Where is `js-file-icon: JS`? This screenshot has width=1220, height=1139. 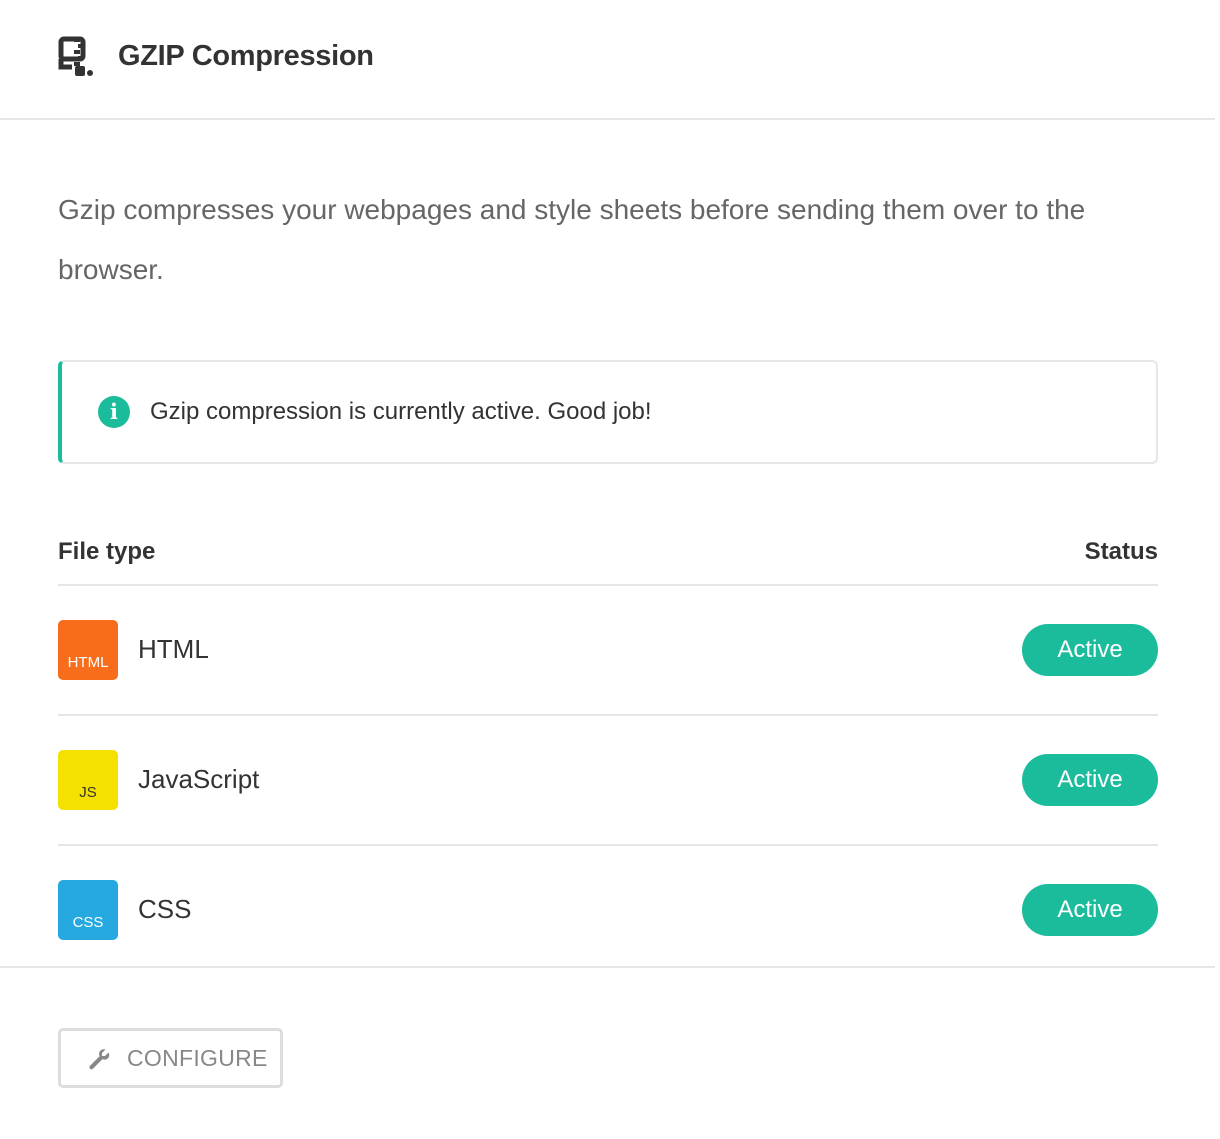 js-file-icon: JS is located at coordinates (88, 780).